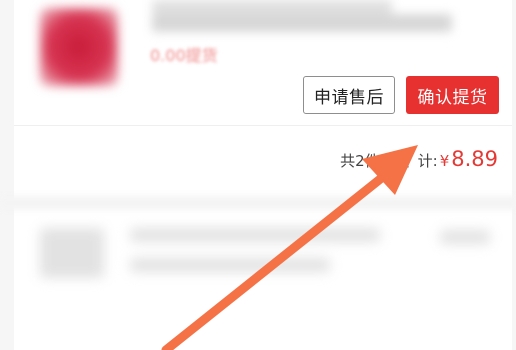 Image resolution: width=516 pixels, height=350 pixels. I want to click on divider, so click(263, 125).